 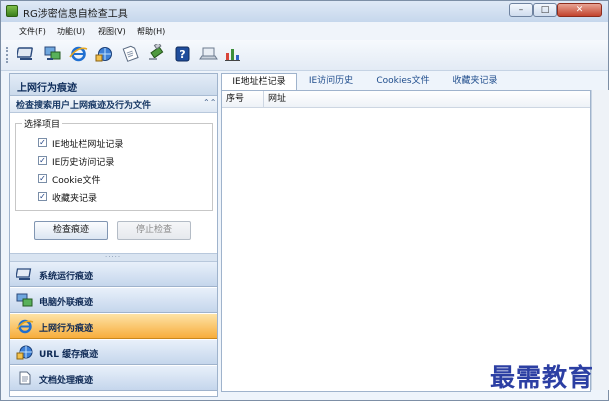 I want to click on nav-external-traces: 电脑外联痕迹, so click(x=113, y=300).